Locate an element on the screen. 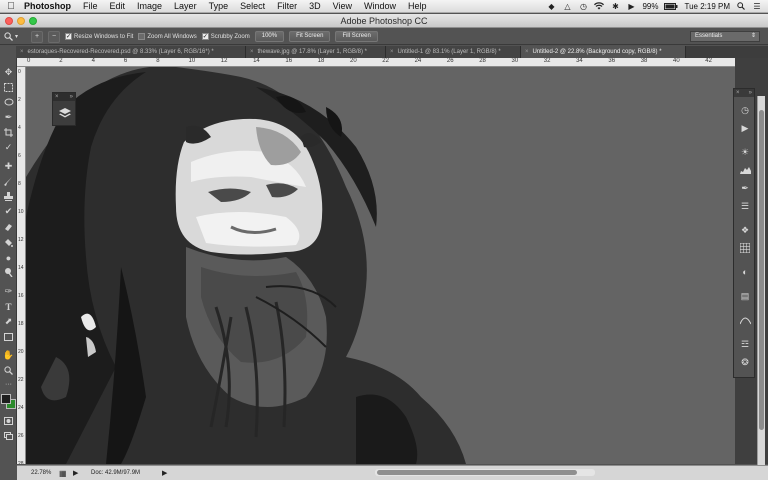 Image resolution: width=768 pixels, height=480 pixels. channels-panel-icon: ❂ is located at coordinates (745, 362).